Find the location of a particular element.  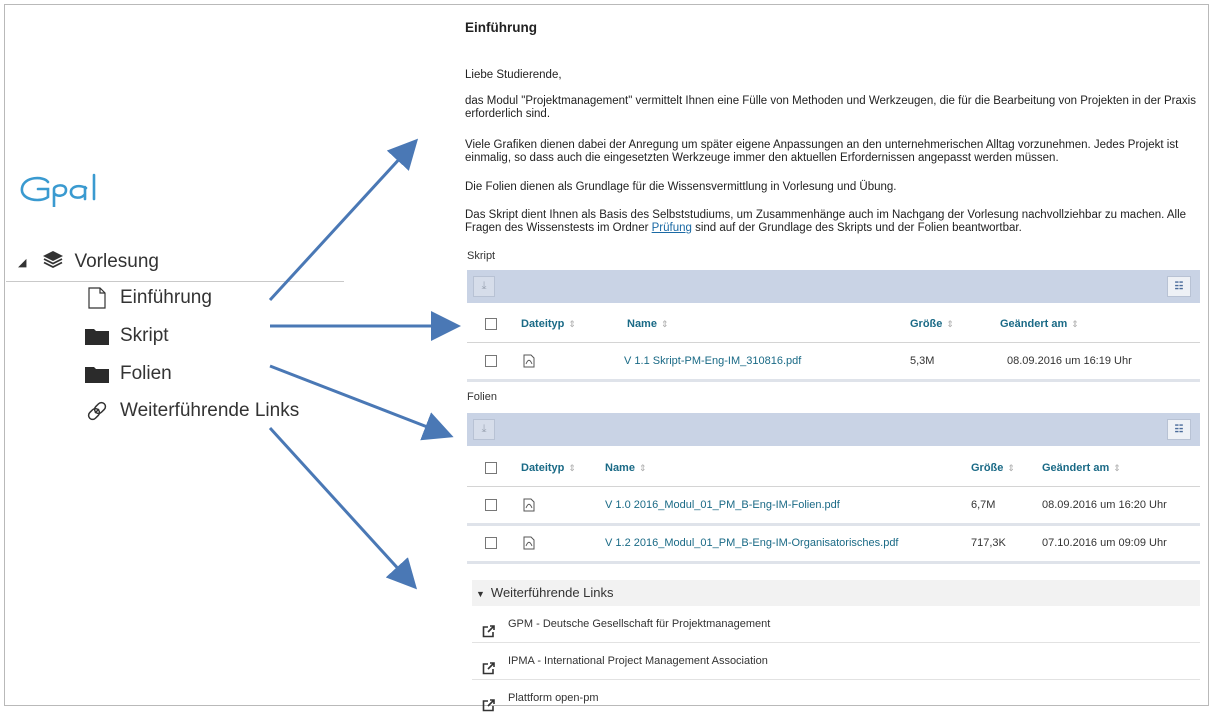

annotation-arrows is located at coordinates (364, 364).